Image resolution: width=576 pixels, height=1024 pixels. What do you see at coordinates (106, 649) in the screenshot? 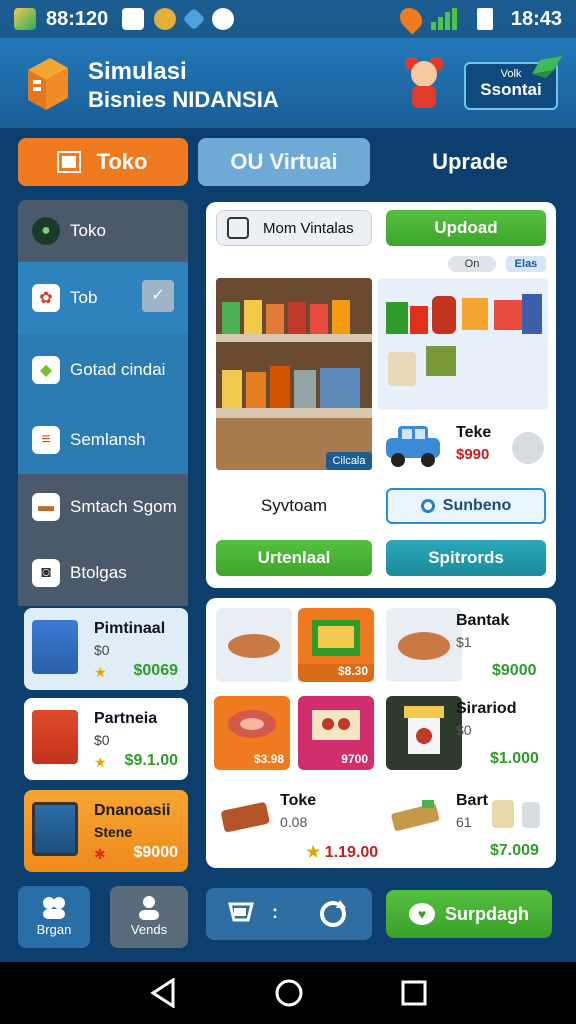
I see `sidebar-product-card: Pimtinaal $0 ★ $0069` at bounding box center [106, 649].